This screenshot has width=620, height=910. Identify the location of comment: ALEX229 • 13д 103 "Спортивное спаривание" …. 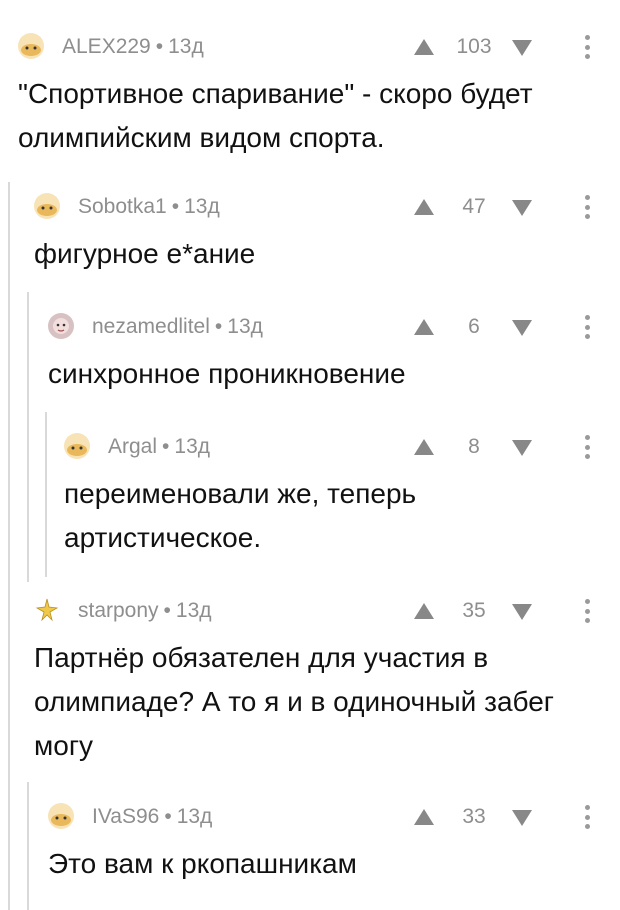
(319, 100).